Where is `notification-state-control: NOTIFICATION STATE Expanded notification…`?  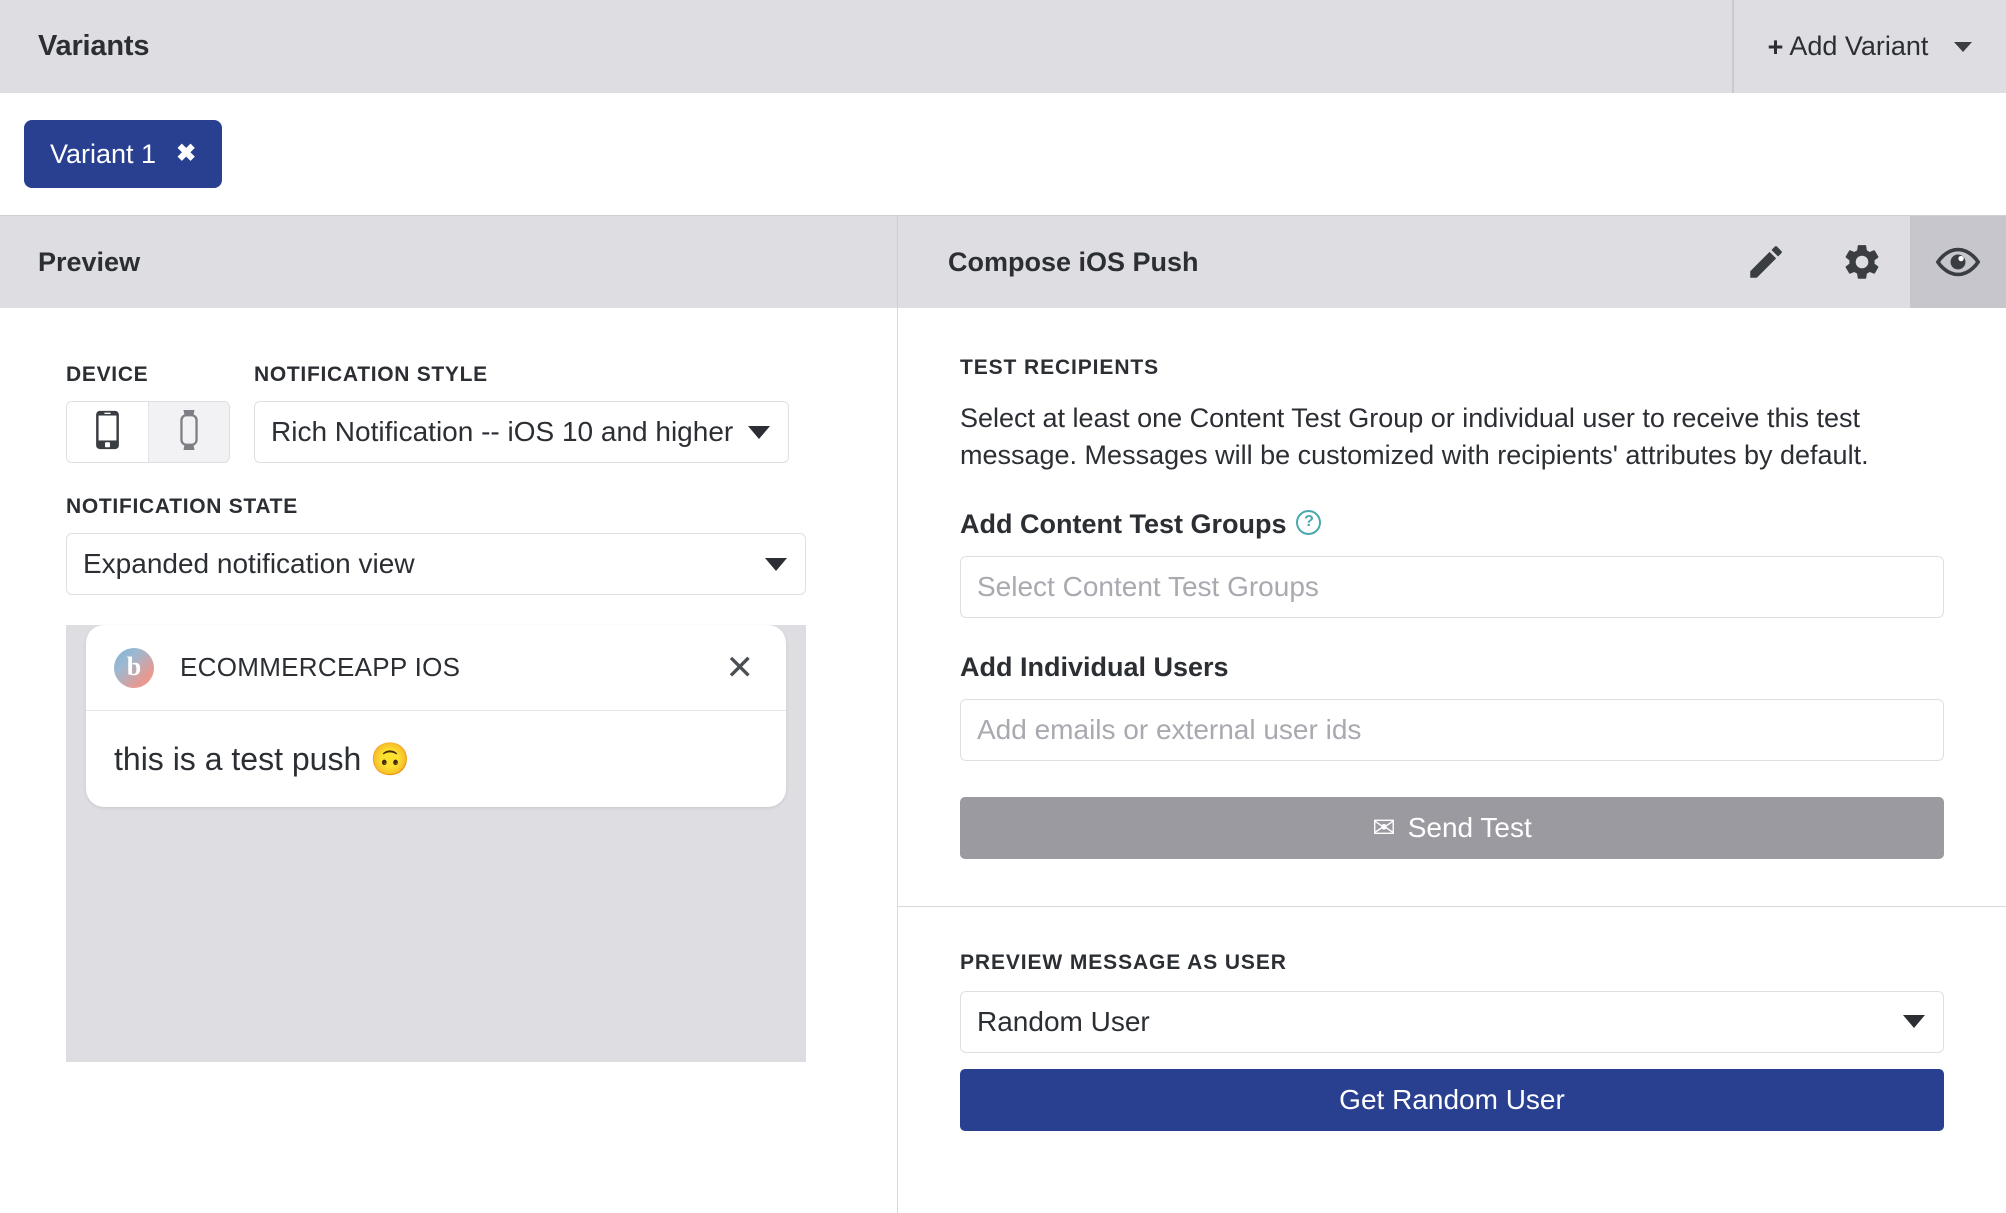 notification-state-control: NOTIFICATION STATE Expanded notification… is located at coordinates (448, 545).